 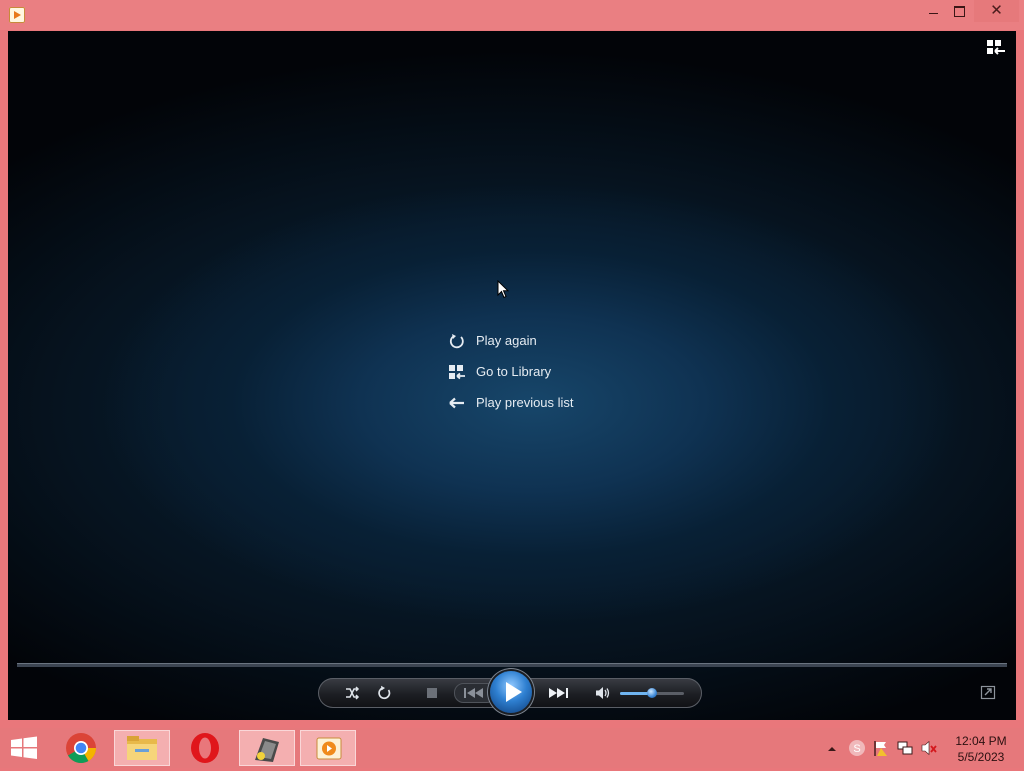 What do you see at coordinates (981, 741) in the screenshot?
I see `clock-time: 12:04 PM` at bounding box center [981, 741].